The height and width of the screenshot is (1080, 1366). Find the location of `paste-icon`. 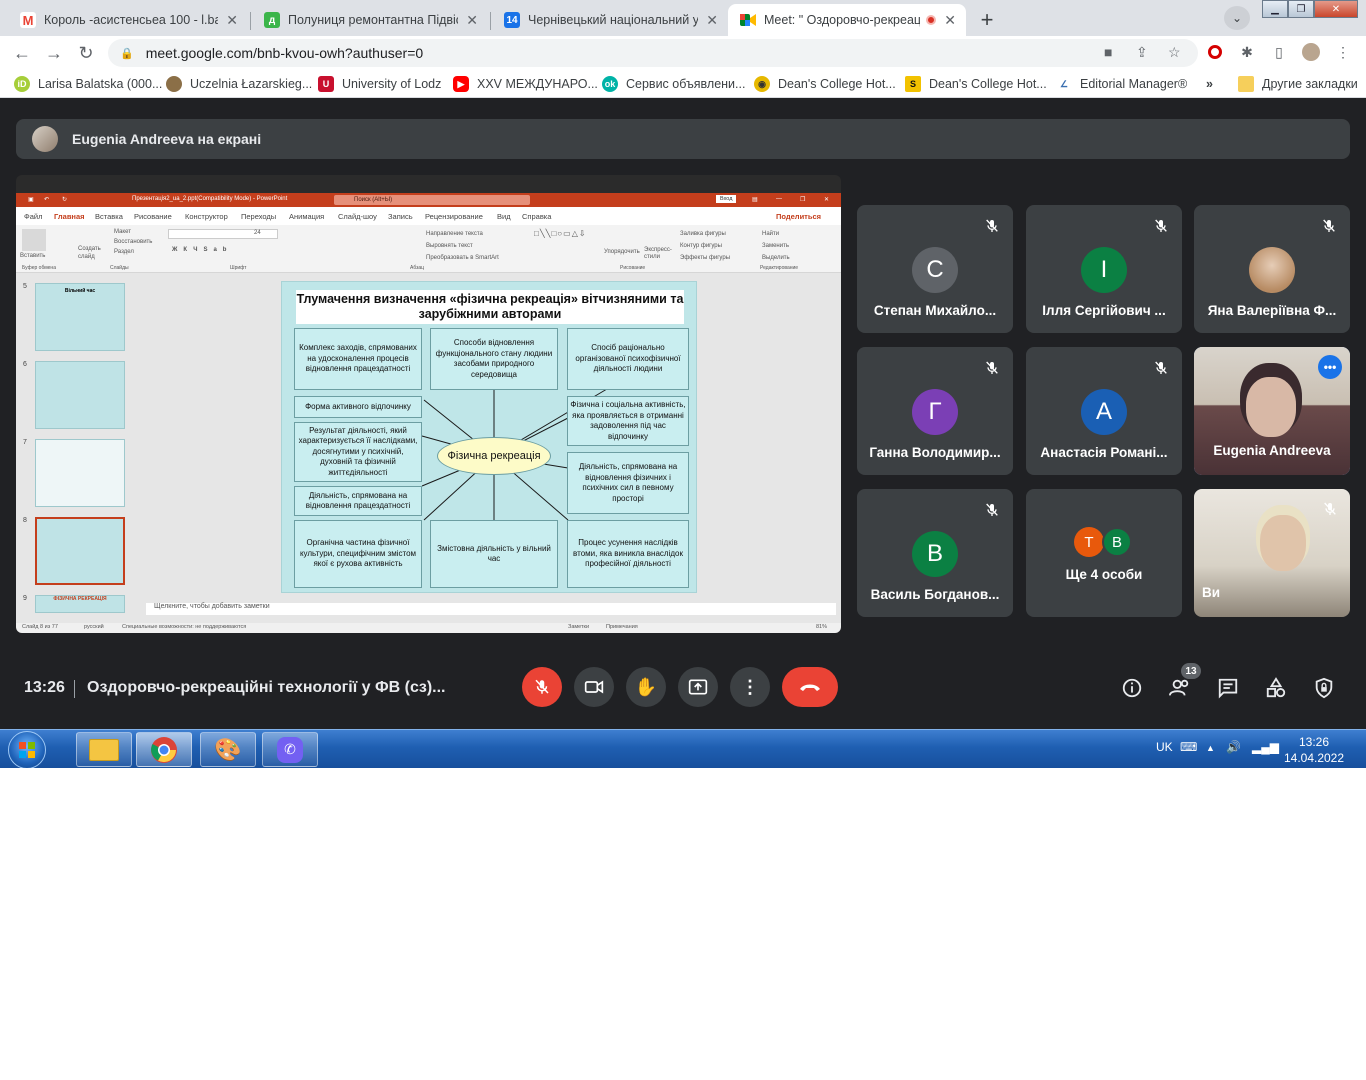

paste-icon is located at coordinates (34, 240).